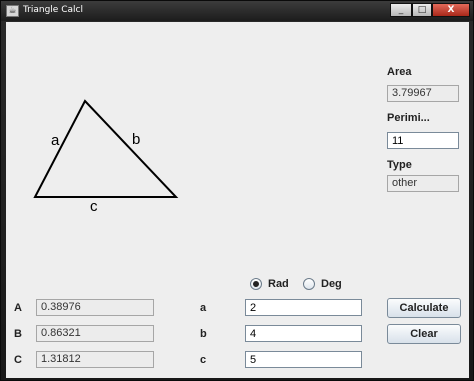  I want to click on clear-button: Clear, so click(424, 334).